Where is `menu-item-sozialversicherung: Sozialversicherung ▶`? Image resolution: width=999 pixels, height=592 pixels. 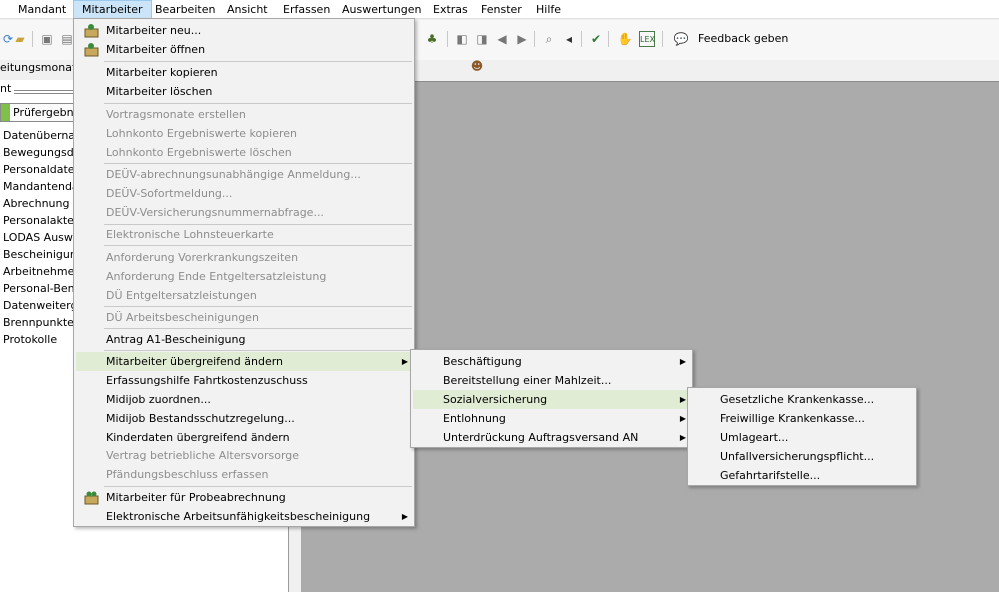
menu-item-sozialversicherung: Sozialversicherung ▶ is located at coordinates (551, 399).